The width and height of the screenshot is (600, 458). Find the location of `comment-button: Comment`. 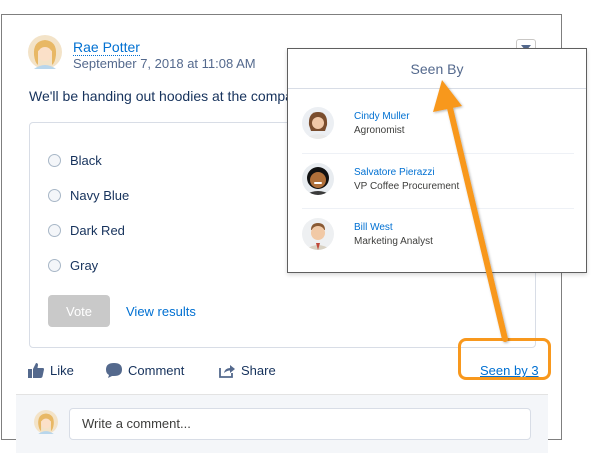

comment-button: Comment is located at coordinates (145, 370).